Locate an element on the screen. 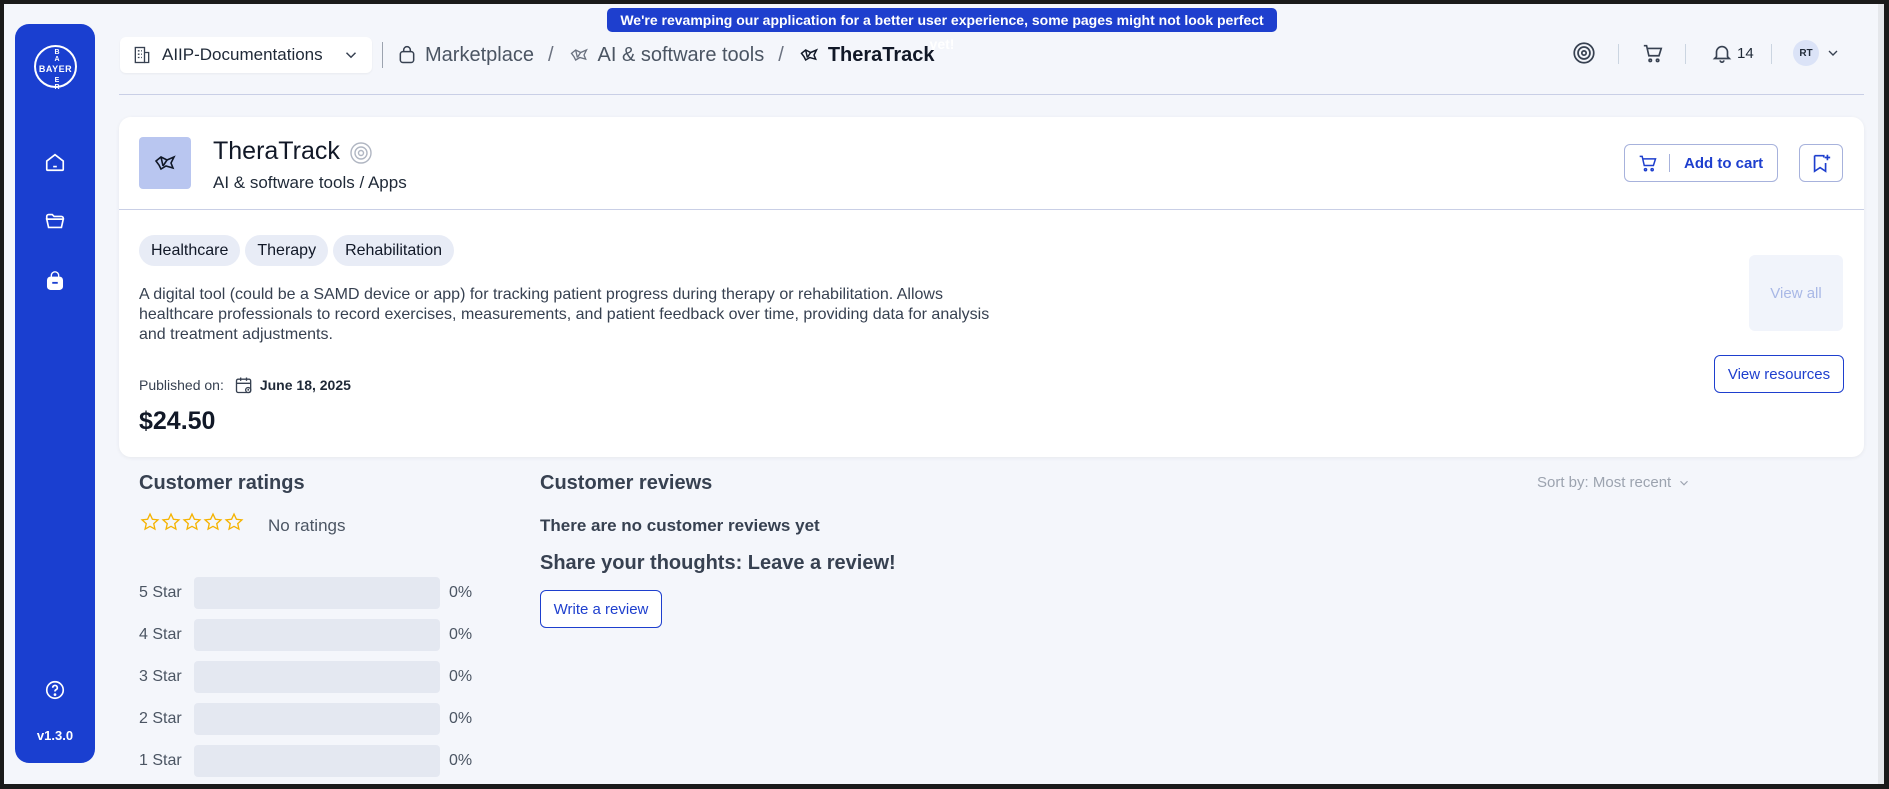 This screenshot has width=1889, height=789. rating-row-label: 2 Star is located at coordinates (160, 718).